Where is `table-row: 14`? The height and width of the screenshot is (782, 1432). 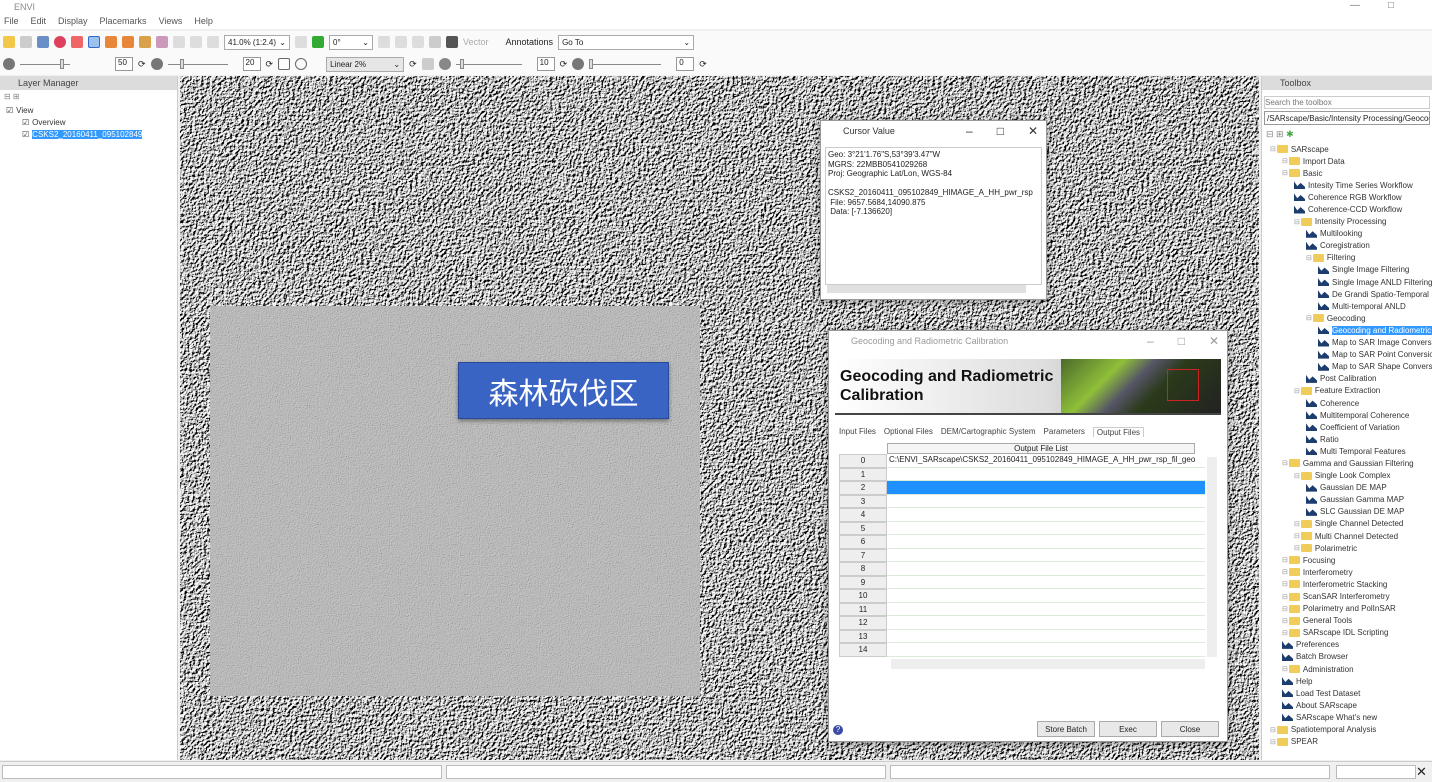 table-row: 14 is located at coordinates (1022, 650).